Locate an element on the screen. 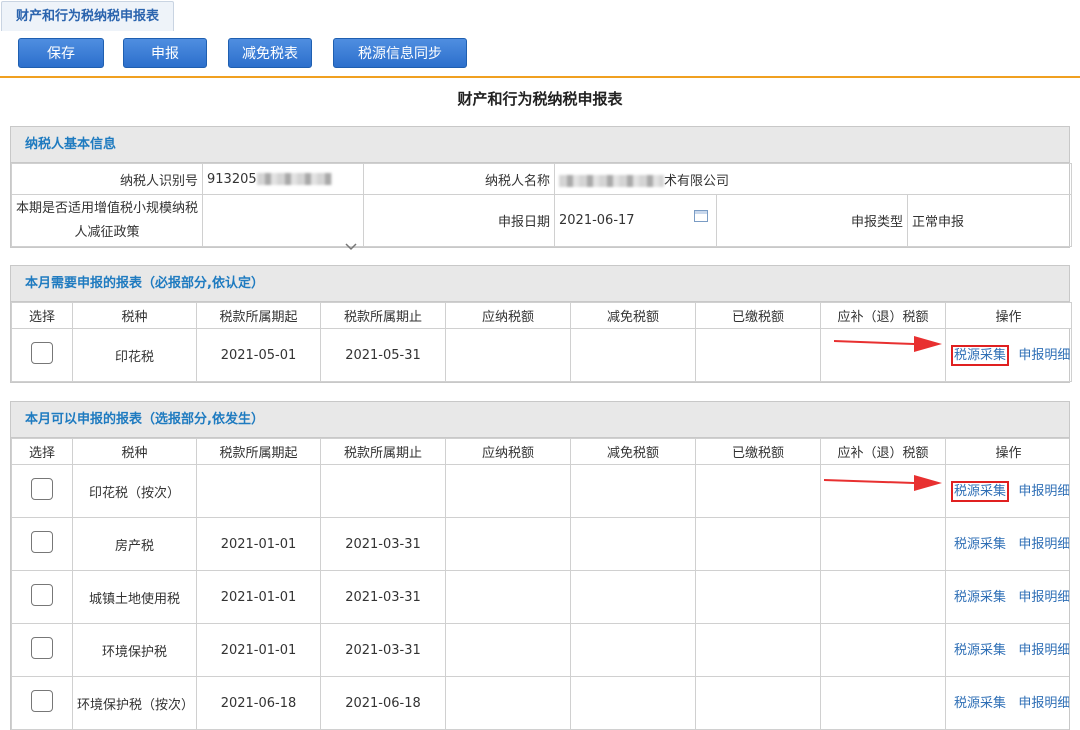 This screenshot has height=730, width=1080. save-button: 保存 is located at coordinates (61, 53).